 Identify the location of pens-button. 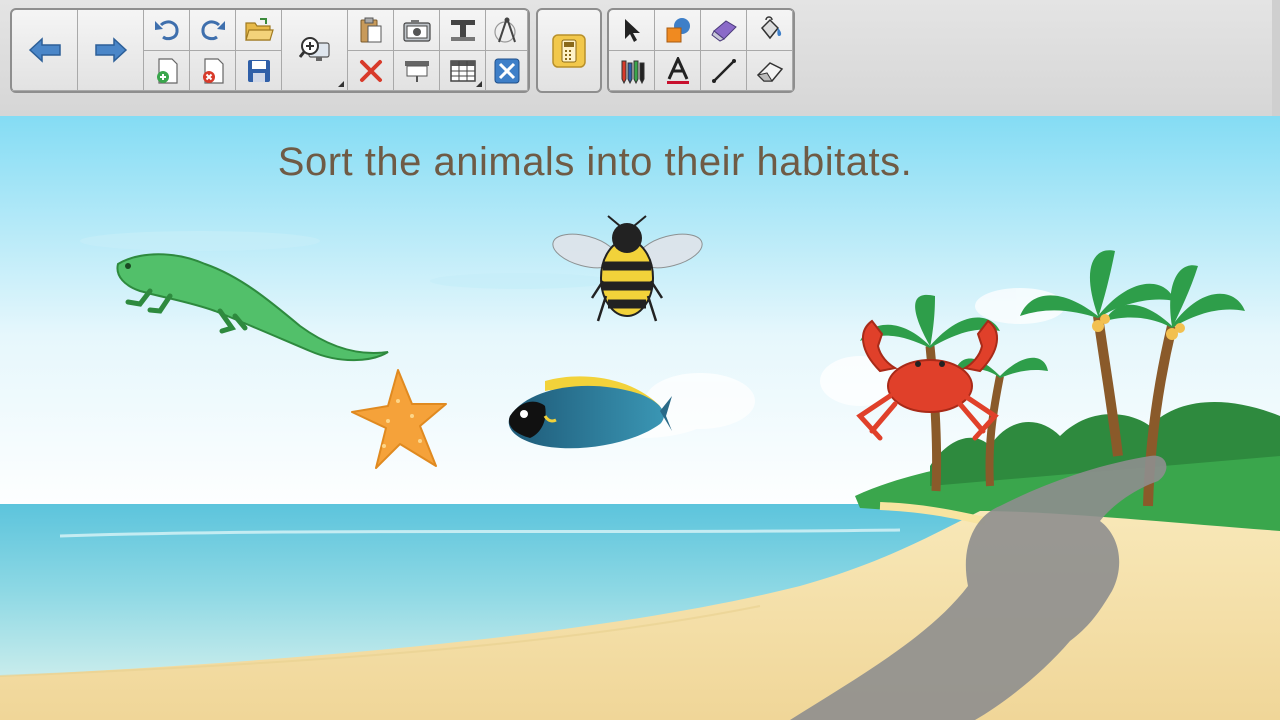
(632, 71).